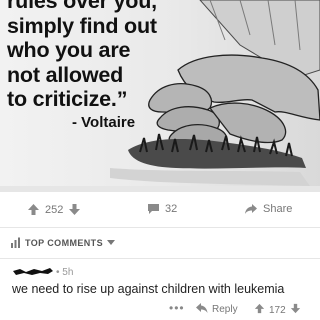 This screenshot has width=320, height=320. I want to click on comment-vote-group: 172, so click(277, 310).